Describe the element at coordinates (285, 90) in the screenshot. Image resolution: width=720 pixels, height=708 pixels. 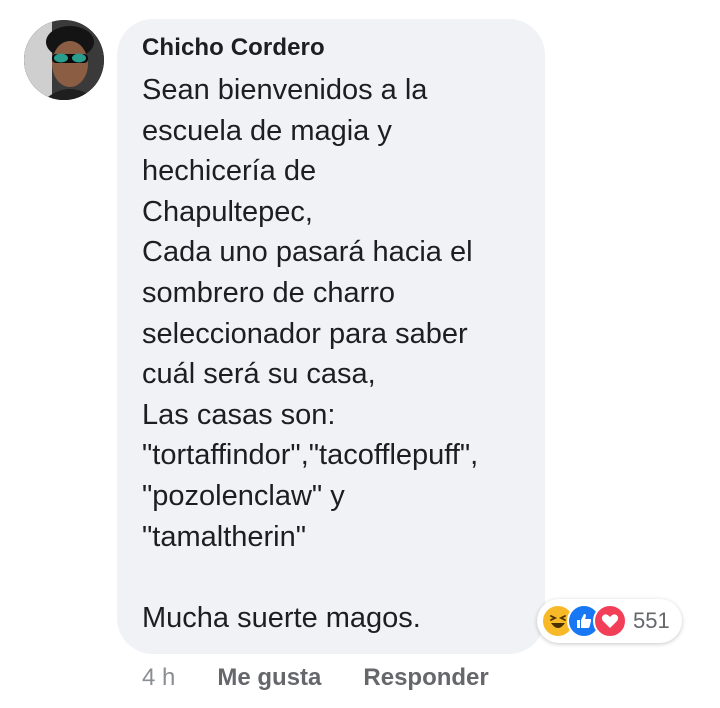
I see `comment-line: Sean bienvenidos a la` at that location.